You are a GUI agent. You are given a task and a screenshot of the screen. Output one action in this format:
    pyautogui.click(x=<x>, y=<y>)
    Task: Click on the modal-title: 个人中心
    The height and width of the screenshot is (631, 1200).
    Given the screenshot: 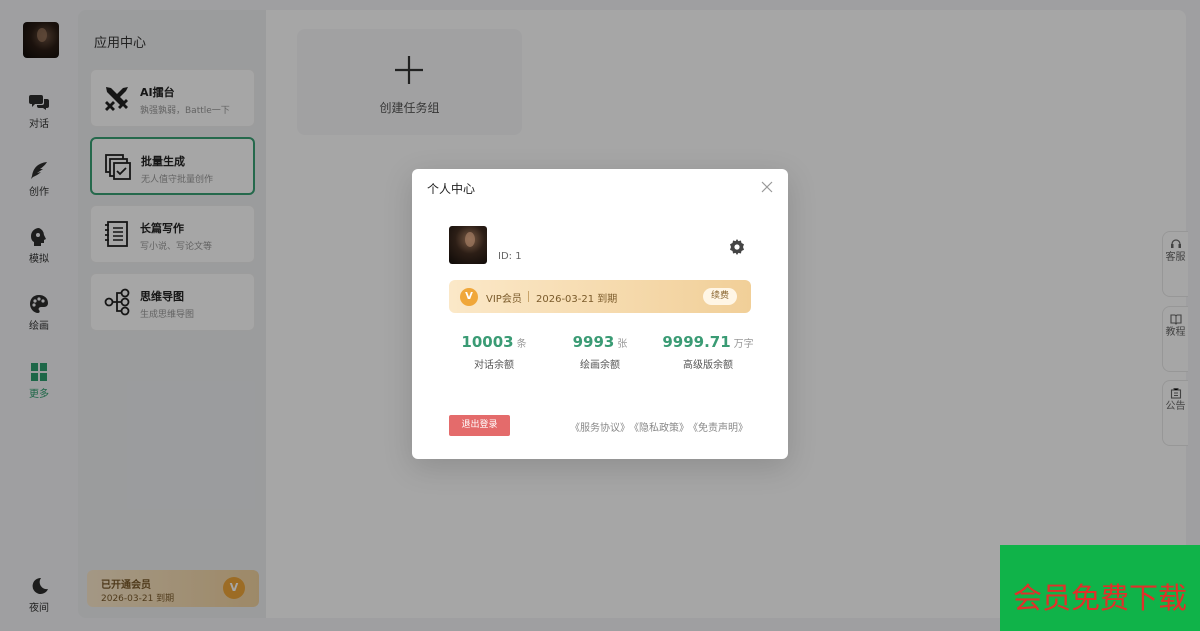 What is the action you would take?
    pyautogui.click(x=451, y=189)
    